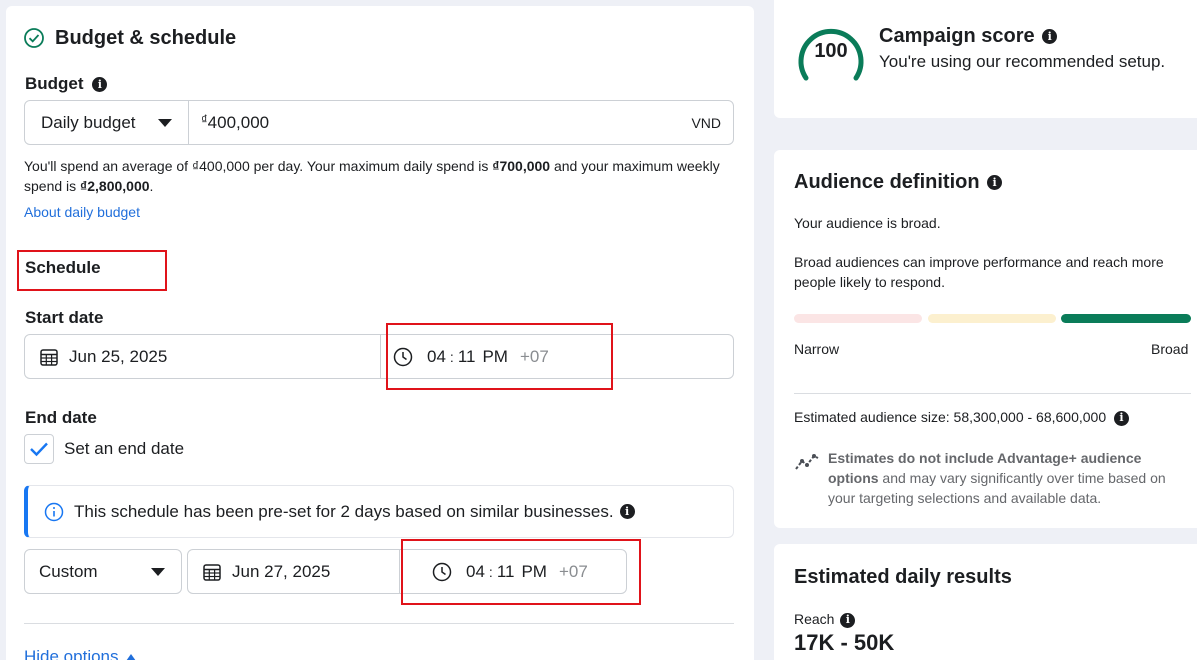  What do you see at coordinates (281, 571) in the screenshot?
I see `end-date-value: Jun 27, 2025` at bounding box center [281, 571].